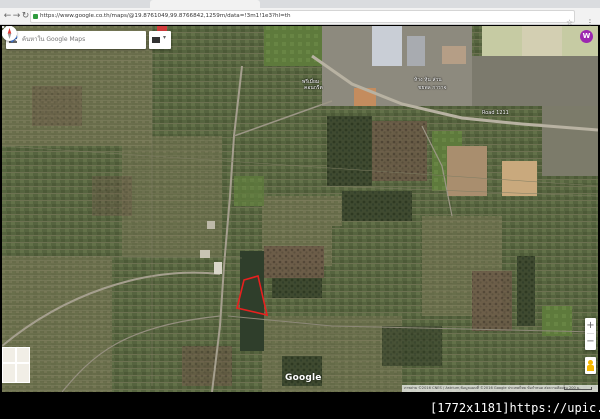 The image size is (600, 419). Describe the element at coordinates (303, 378) in the screenshot. I see `google-logo: Google` at that location.